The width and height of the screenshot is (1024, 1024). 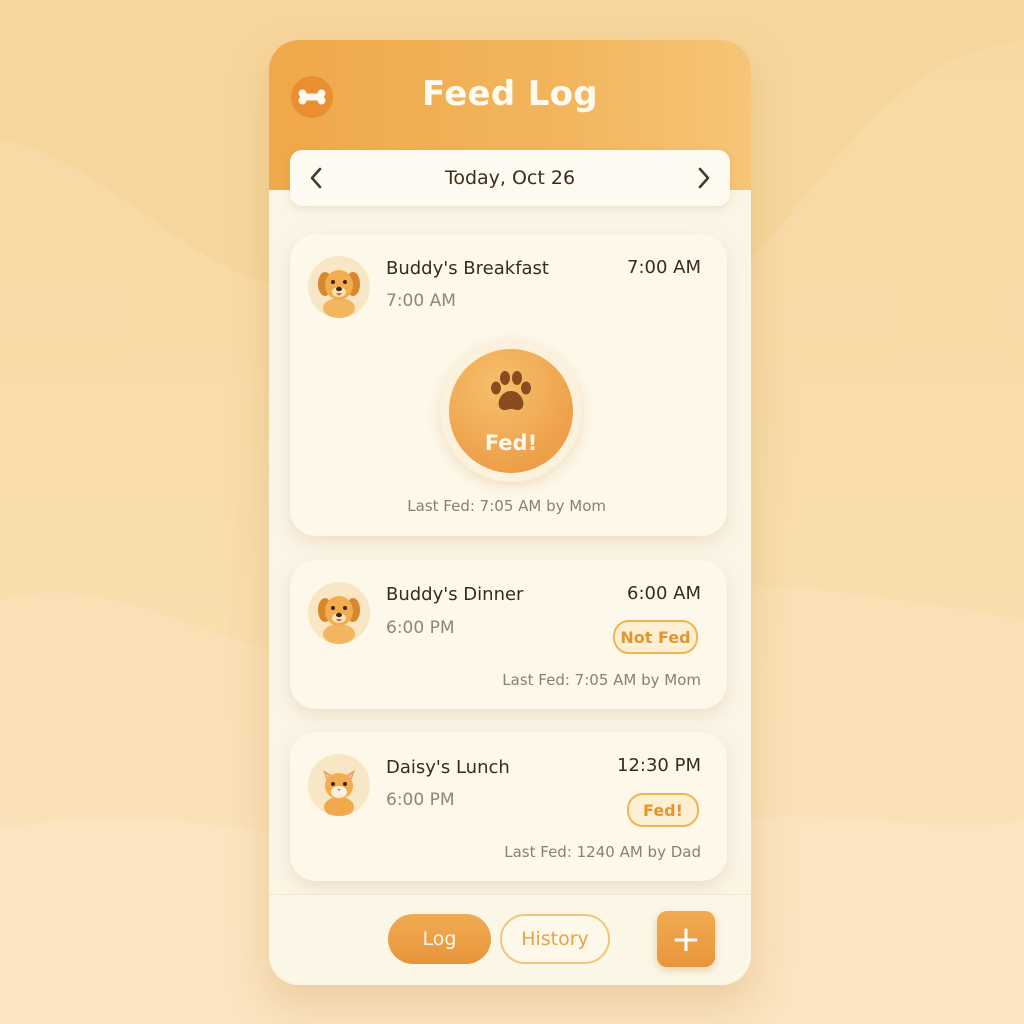 I want to click on last-fed-text: Last Fed: 1240 AM by Dad, so click(x=602, y=852).